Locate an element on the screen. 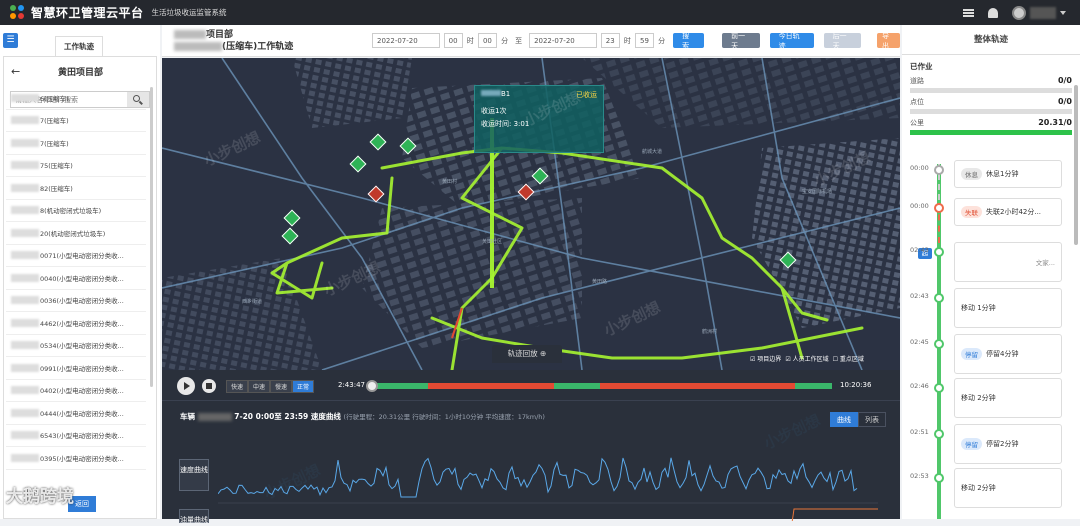 The height and width of the screenshot is (526, 1080). vehicle-list-item: 82(压缩车) is located at coordinates (76, 188).